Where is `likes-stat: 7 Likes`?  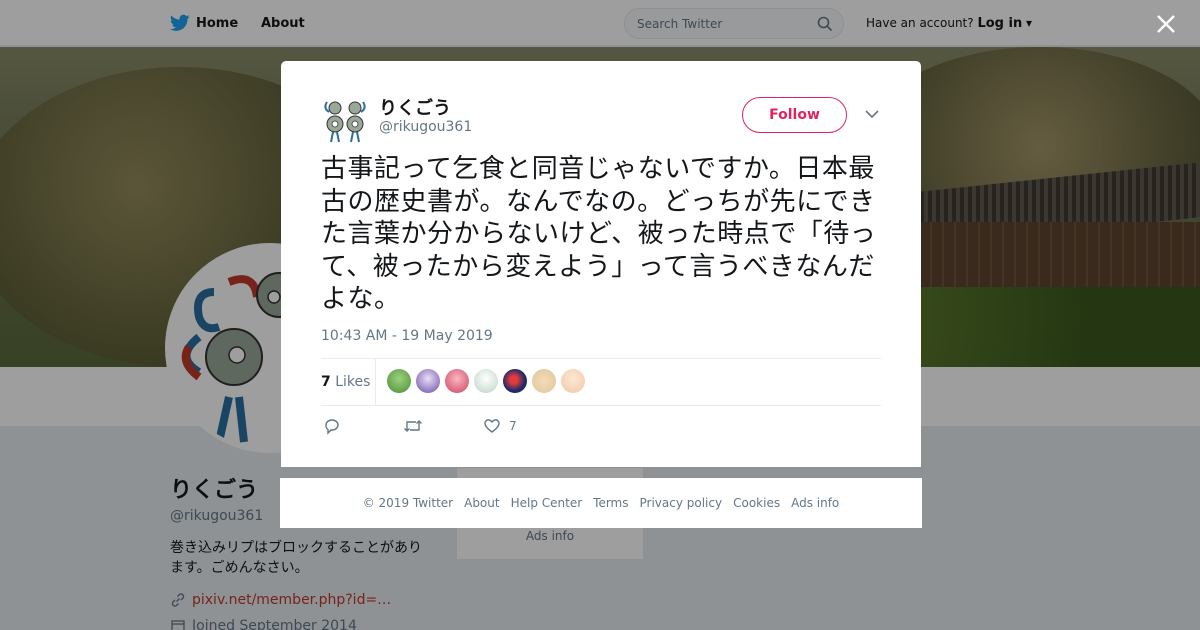 likes-stat: 7 Likes is located at coordinates (345, 382).